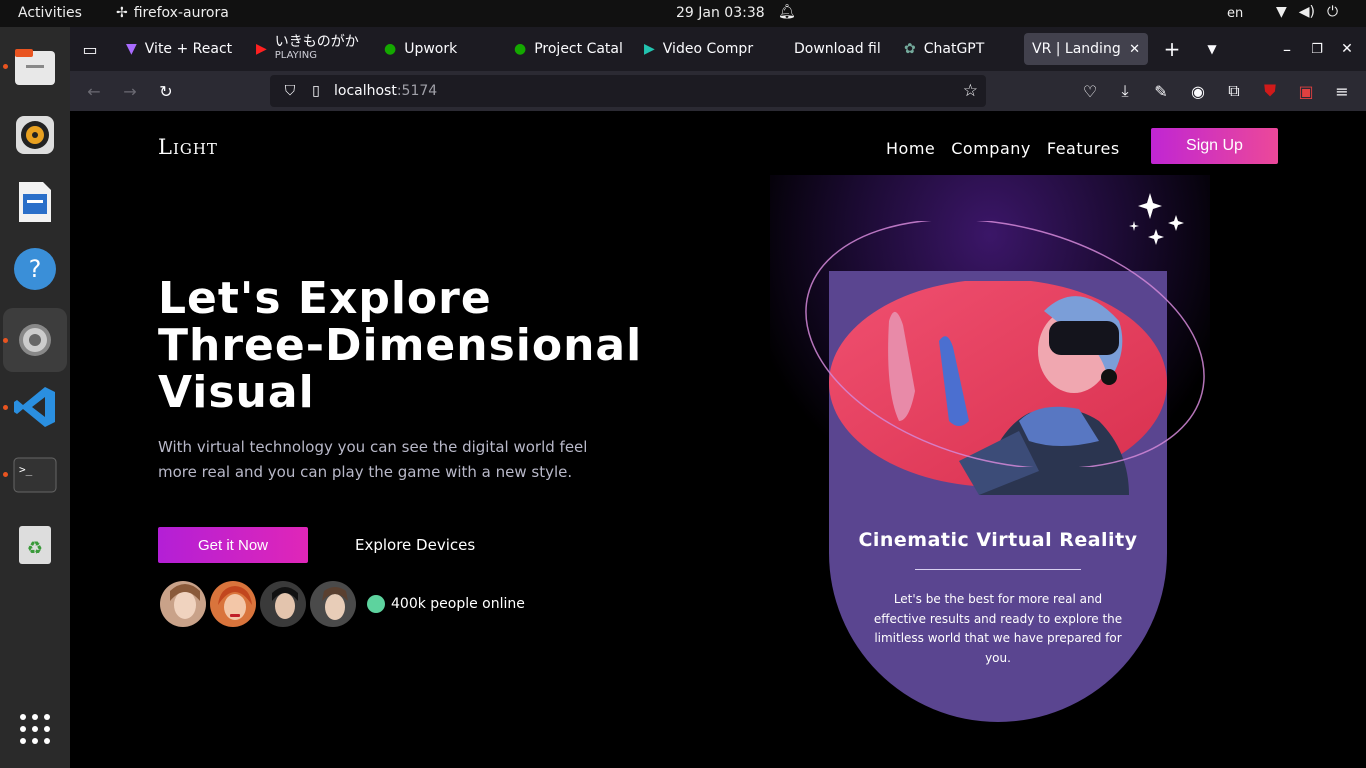 This screenshot has height=768, width=1366. Describe the element at coordinates (991, 148) in the screenshot. I see `nav-company: Company` at that location.